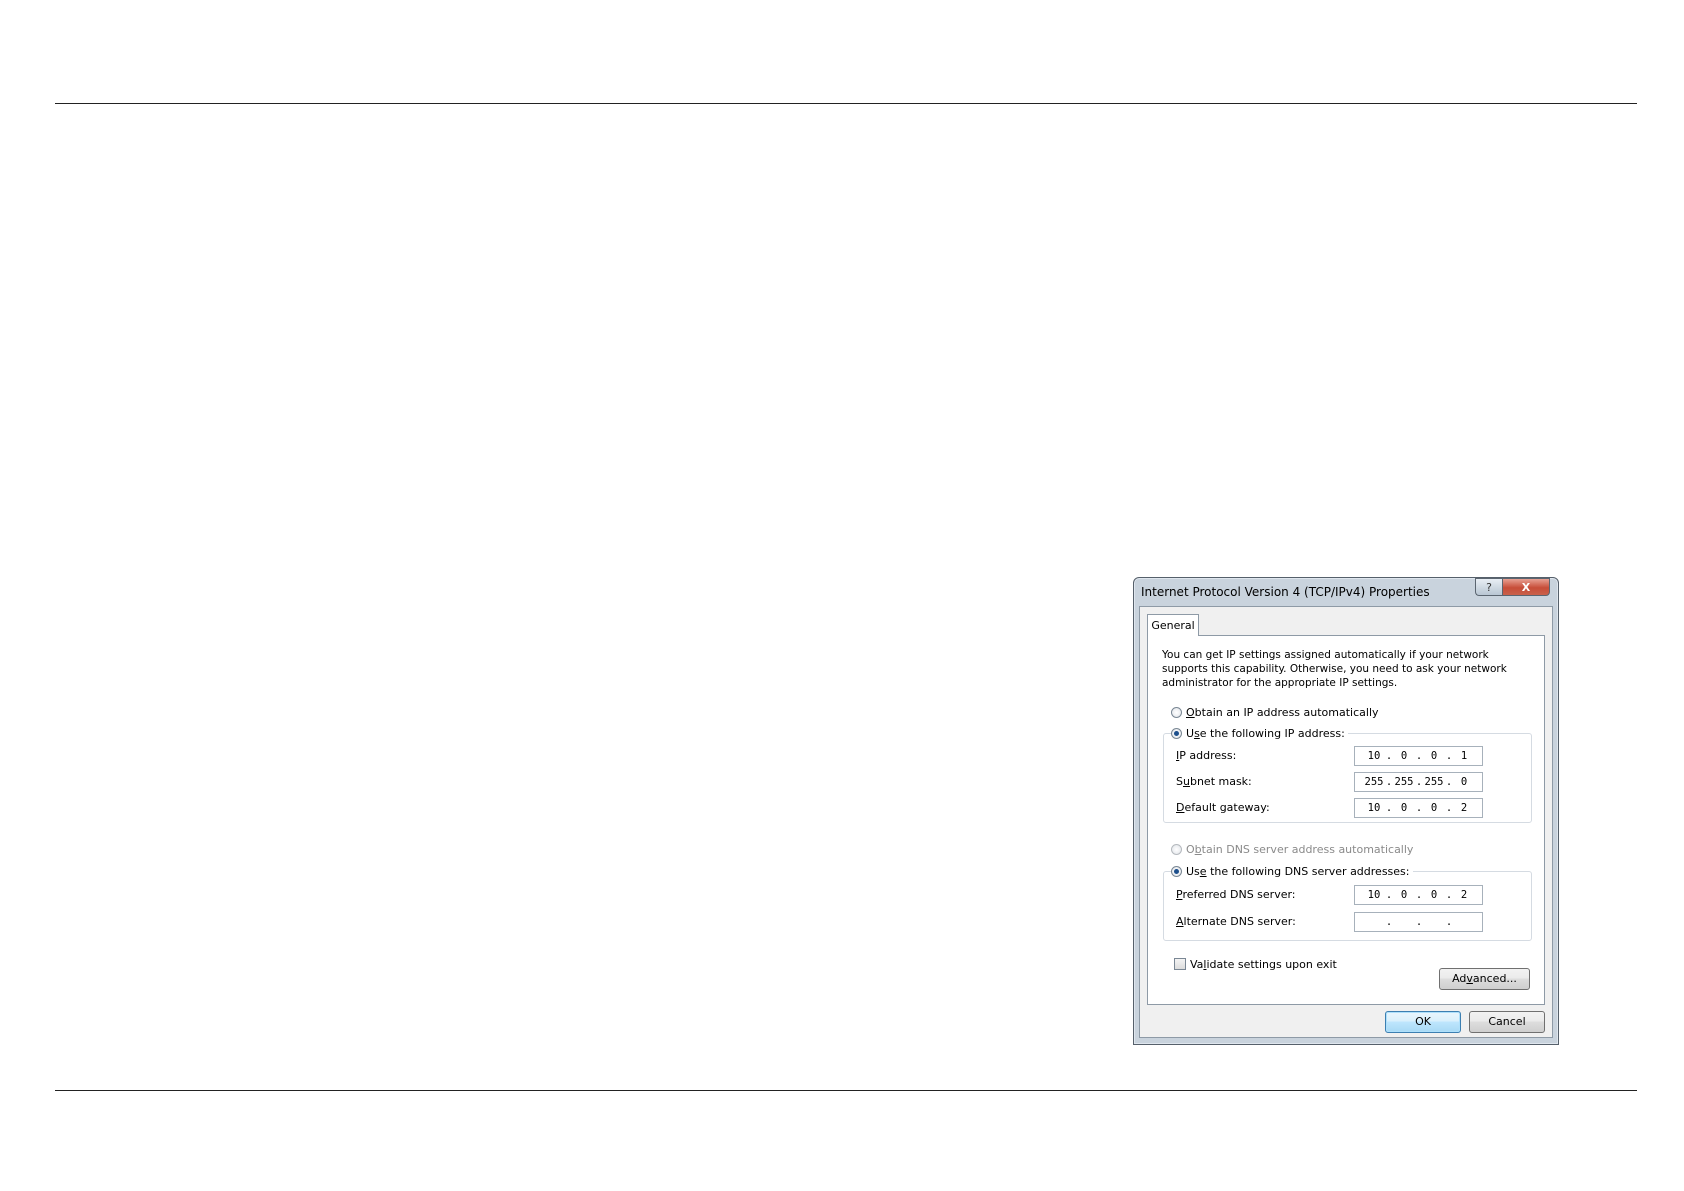  What do you see at coordinates (1418, 782) in the screenshot?
I see `subnet-mask-input: 255. 255. 255. 0` at bounding box center [1418, 782].